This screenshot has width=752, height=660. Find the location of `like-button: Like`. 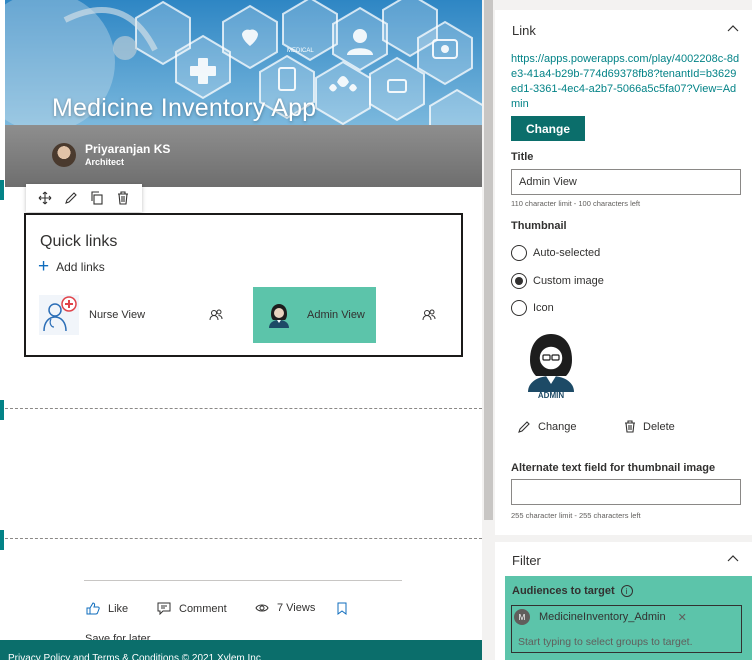

like-button: Like is located at coordinates (107, 608).